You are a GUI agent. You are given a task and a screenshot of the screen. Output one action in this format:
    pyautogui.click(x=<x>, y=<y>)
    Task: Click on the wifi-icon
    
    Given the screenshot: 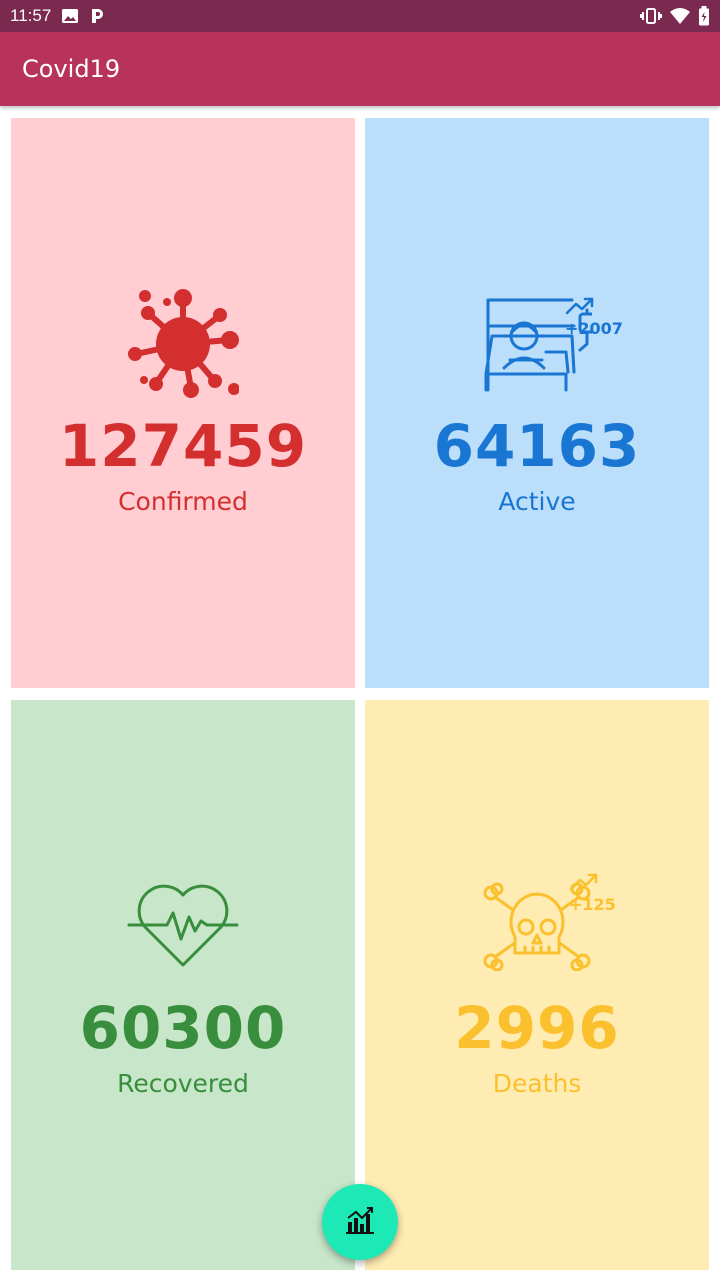 What is the action you would take?
    pyautogui.click(x=680, y=16)
    